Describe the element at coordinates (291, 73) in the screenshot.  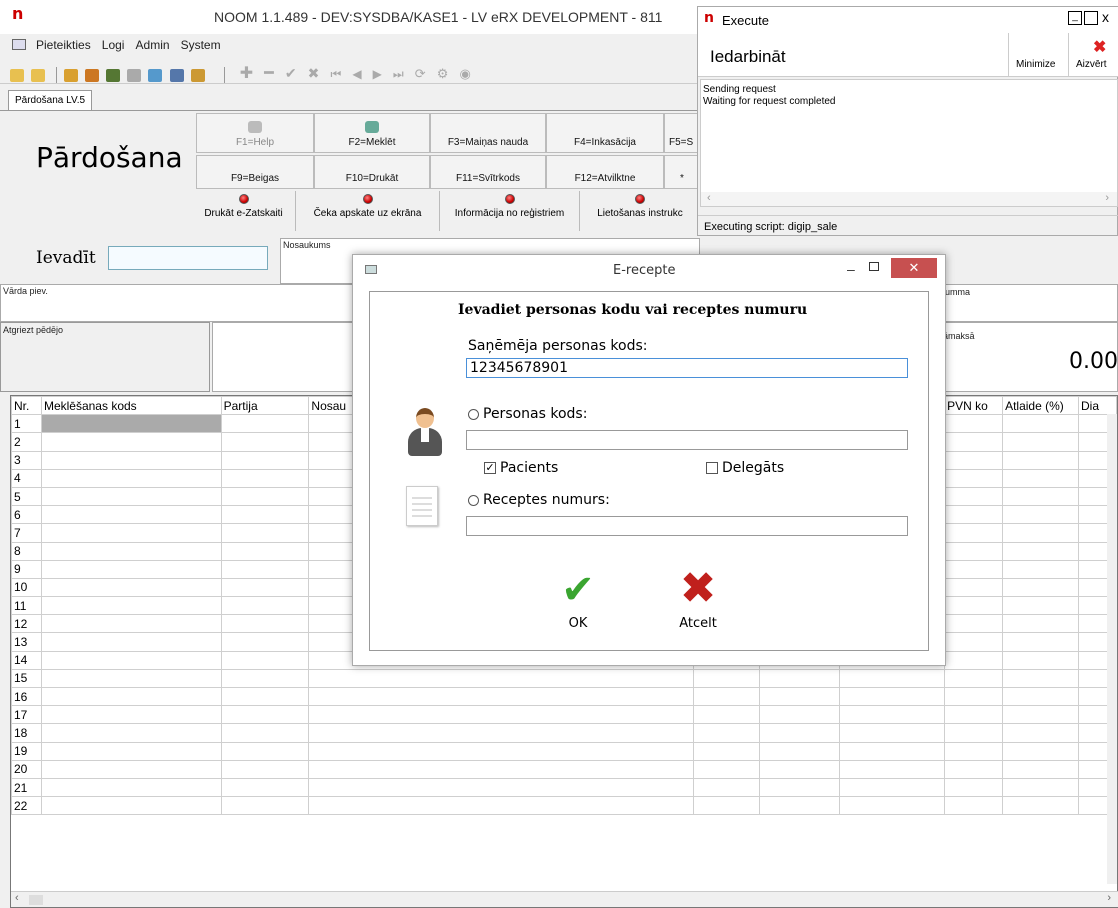
I see `confirm-icon: ✔` at that location.